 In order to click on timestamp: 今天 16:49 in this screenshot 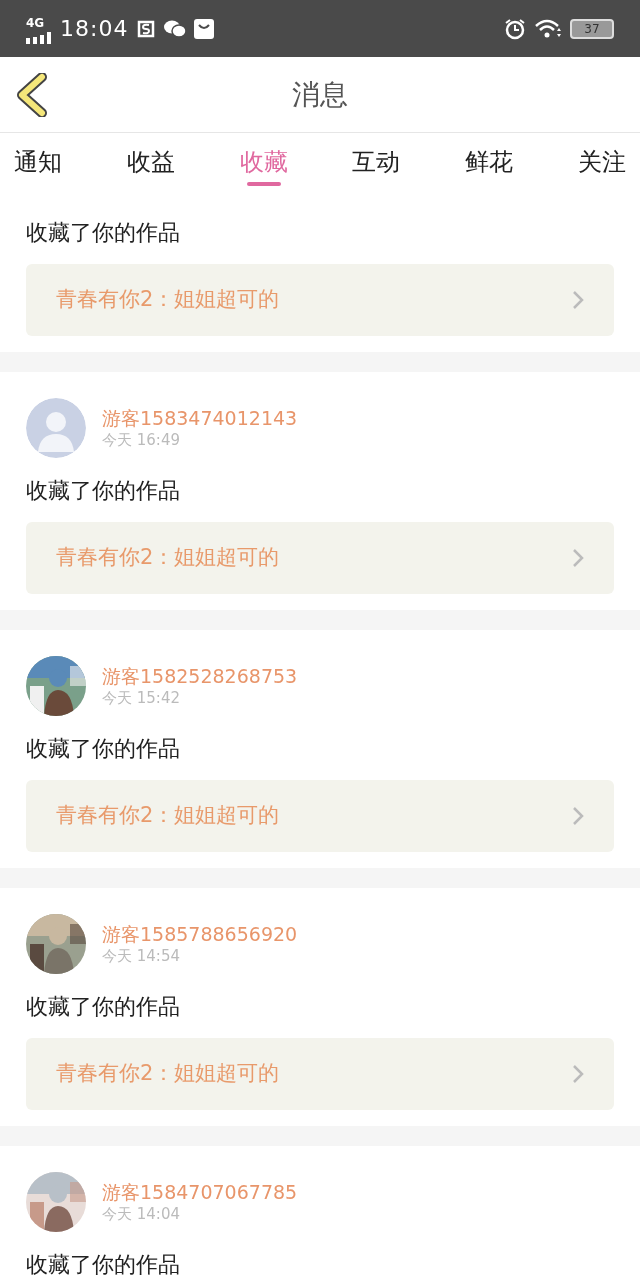, I will do `click(141, 440)`.